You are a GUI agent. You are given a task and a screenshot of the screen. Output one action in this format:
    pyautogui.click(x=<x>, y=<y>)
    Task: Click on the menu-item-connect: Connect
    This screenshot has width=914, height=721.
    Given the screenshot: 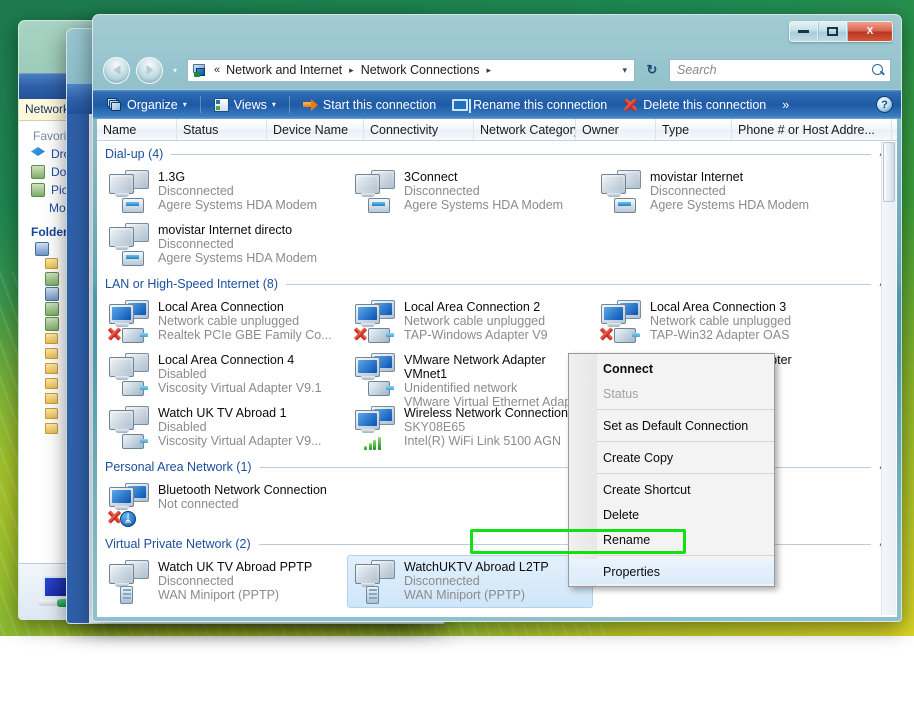 What is the action you would take?
    pyautogui.click(x=671, y=368)
    